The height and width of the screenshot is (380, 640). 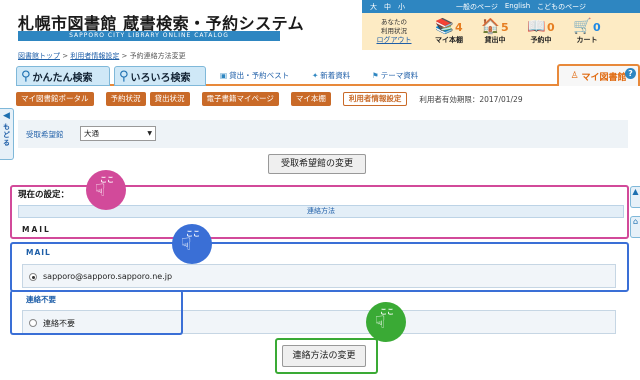 I want to click on bookshelf-icon: 📚, so click(x=445, y=26).